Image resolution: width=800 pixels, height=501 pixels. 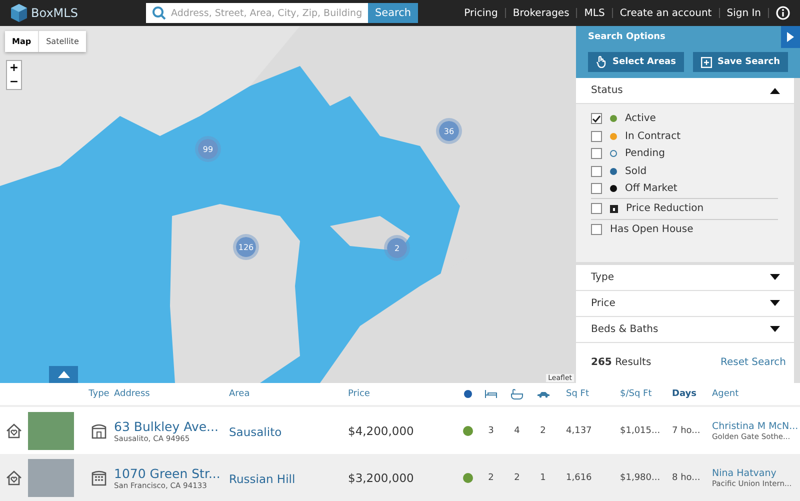 What do you see at coordinates (54, 13) in the screenshot?
I see `logo-text: BoxMLS` at bounding box center [54, 13].